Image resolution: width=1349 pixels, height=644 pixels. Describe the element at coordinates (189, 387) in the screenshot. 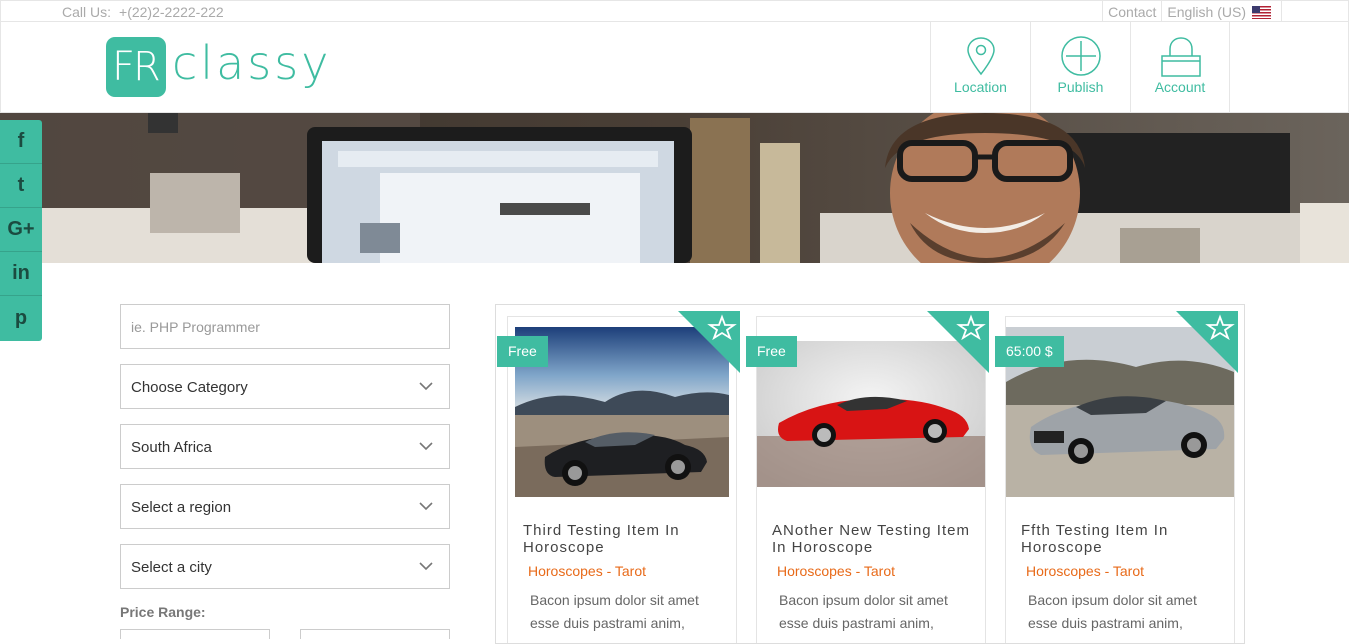

I see `category-select-value: Choose Category` at that location.